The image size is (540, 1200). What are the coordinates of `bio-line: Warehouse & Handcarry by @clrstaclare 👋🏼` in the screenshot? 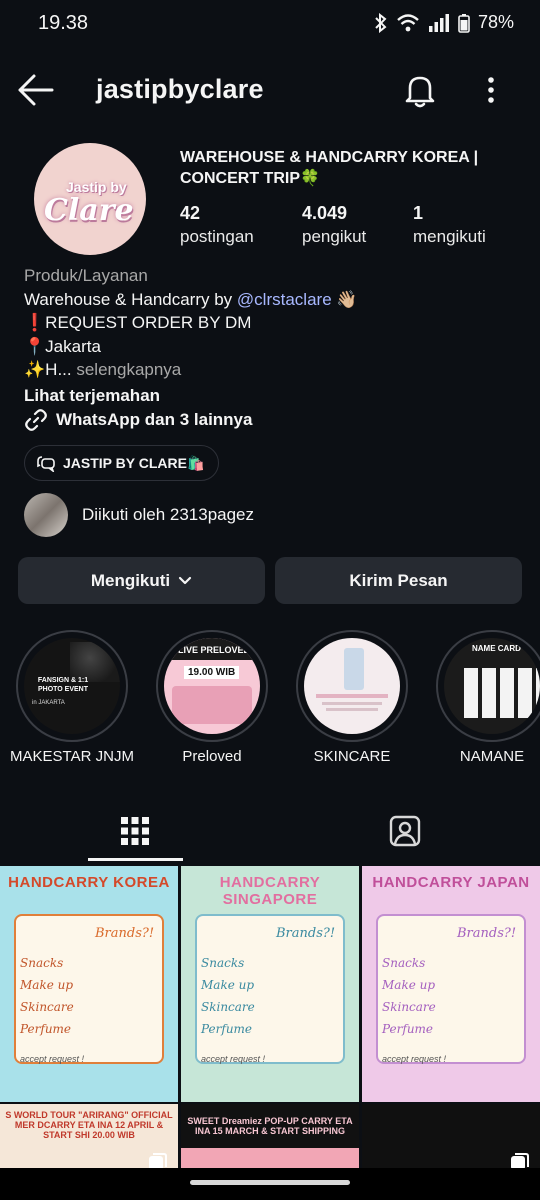 It's located at (274, 300).